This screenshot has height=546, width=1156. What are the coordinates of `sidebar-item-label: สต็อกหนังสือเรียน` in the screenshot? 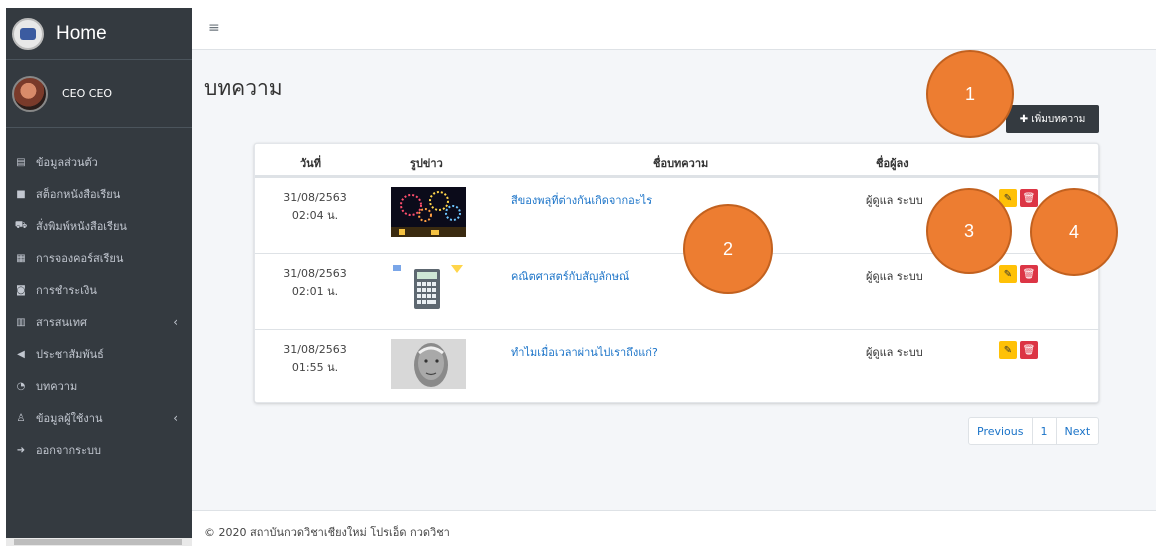 It's located at (78, 194).